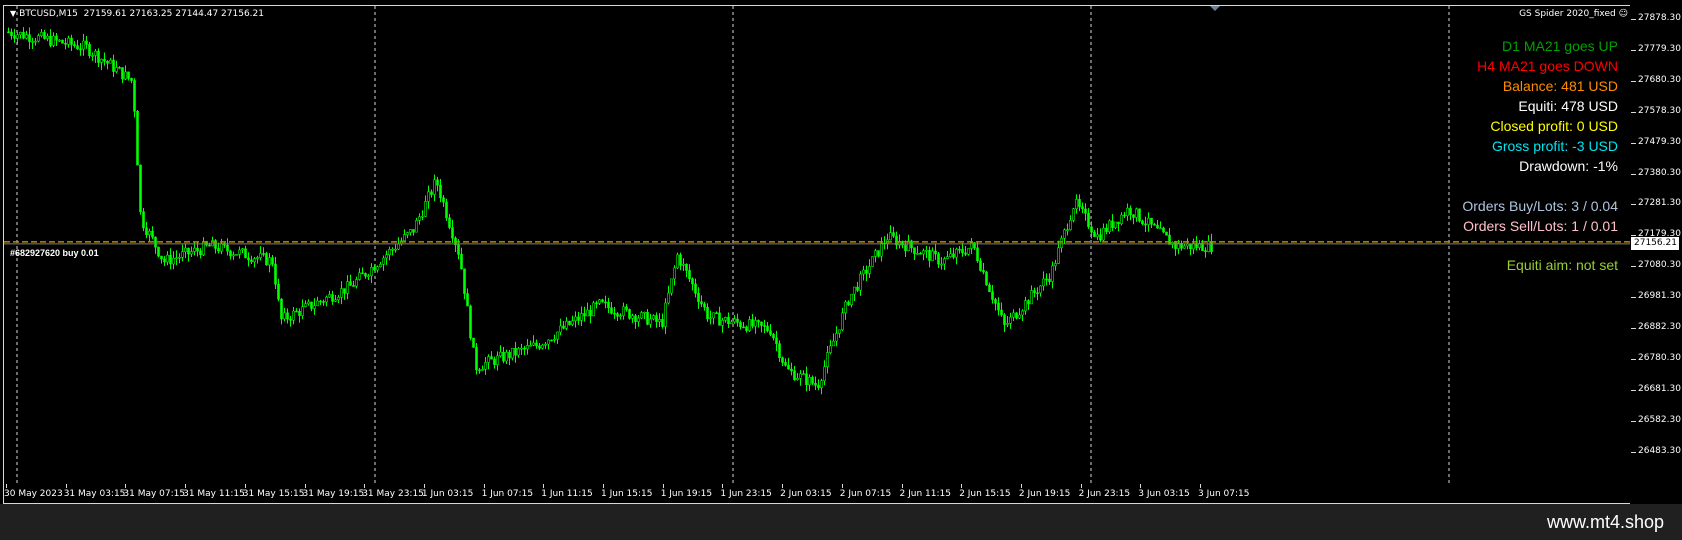 This screenshot has height=540, width=1682. What do you see at coordinates (1623, 14) in the screenshot?
I see `smiley-icon: ☺` at bounding box center [1623, 14].